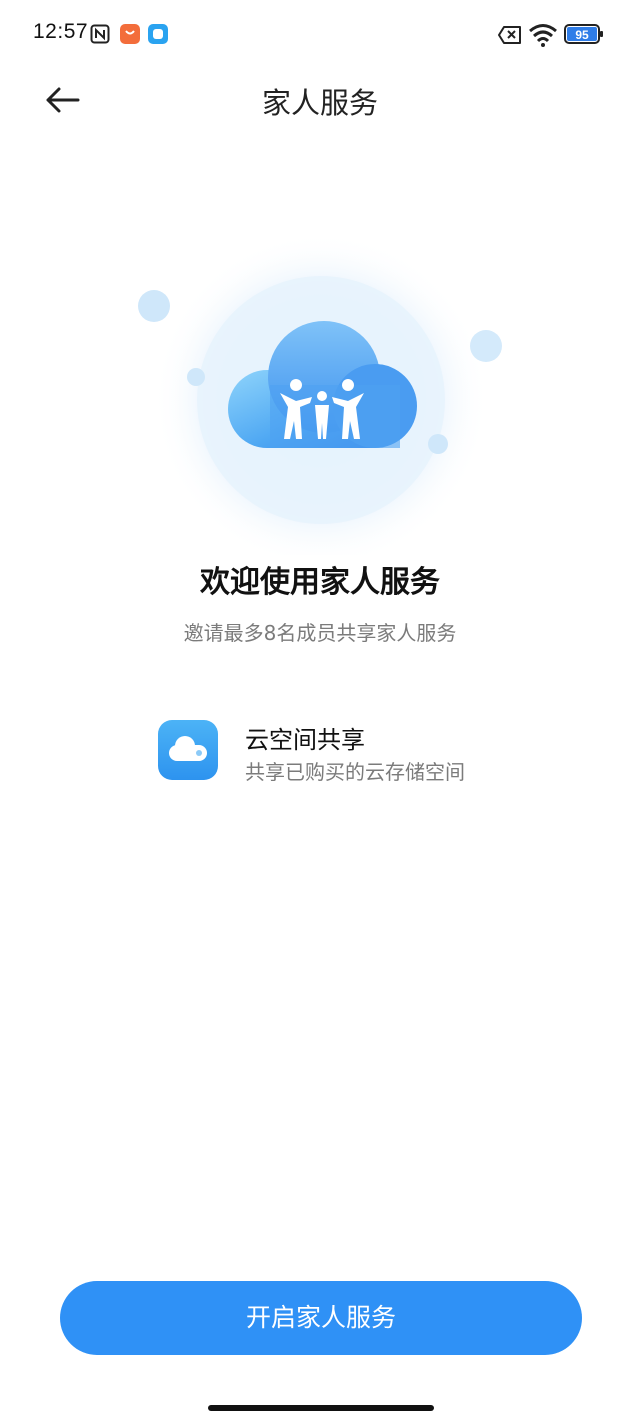 This screenshot has height=1422, width=640. Describe the element at coordinates (543, 35) in the screenshot. I see `wifi-icon` at that location.